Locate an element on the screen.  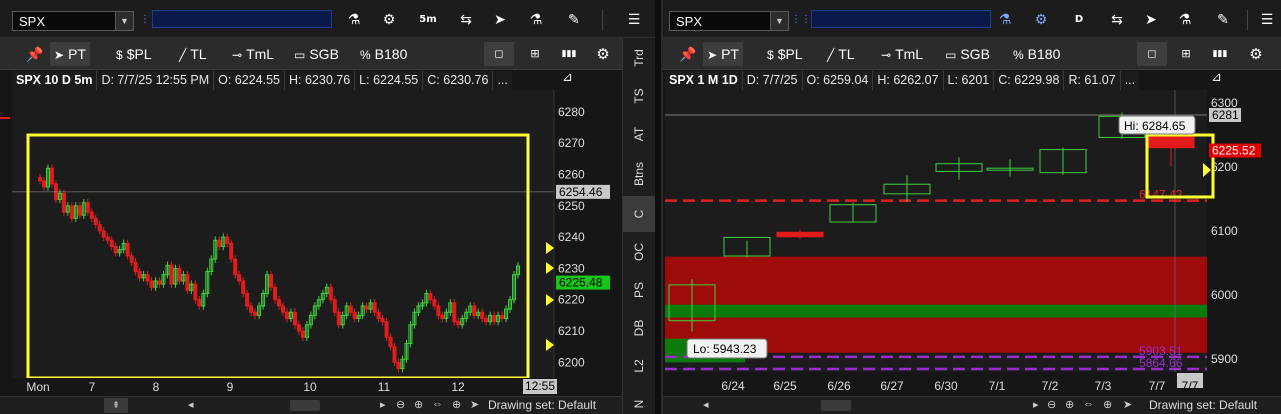
side-tab-l2: L2 is located at coordinates (639, 366).